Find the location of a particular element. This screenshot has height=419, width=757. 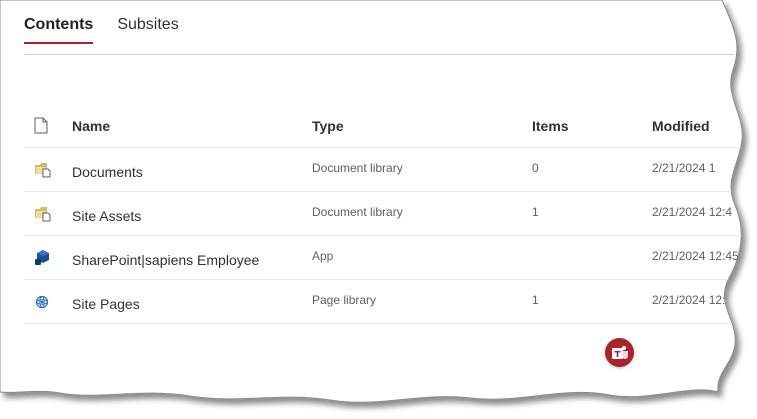

row-name: SharePoint|sapiens Employee is located at coordinates (165, 259).